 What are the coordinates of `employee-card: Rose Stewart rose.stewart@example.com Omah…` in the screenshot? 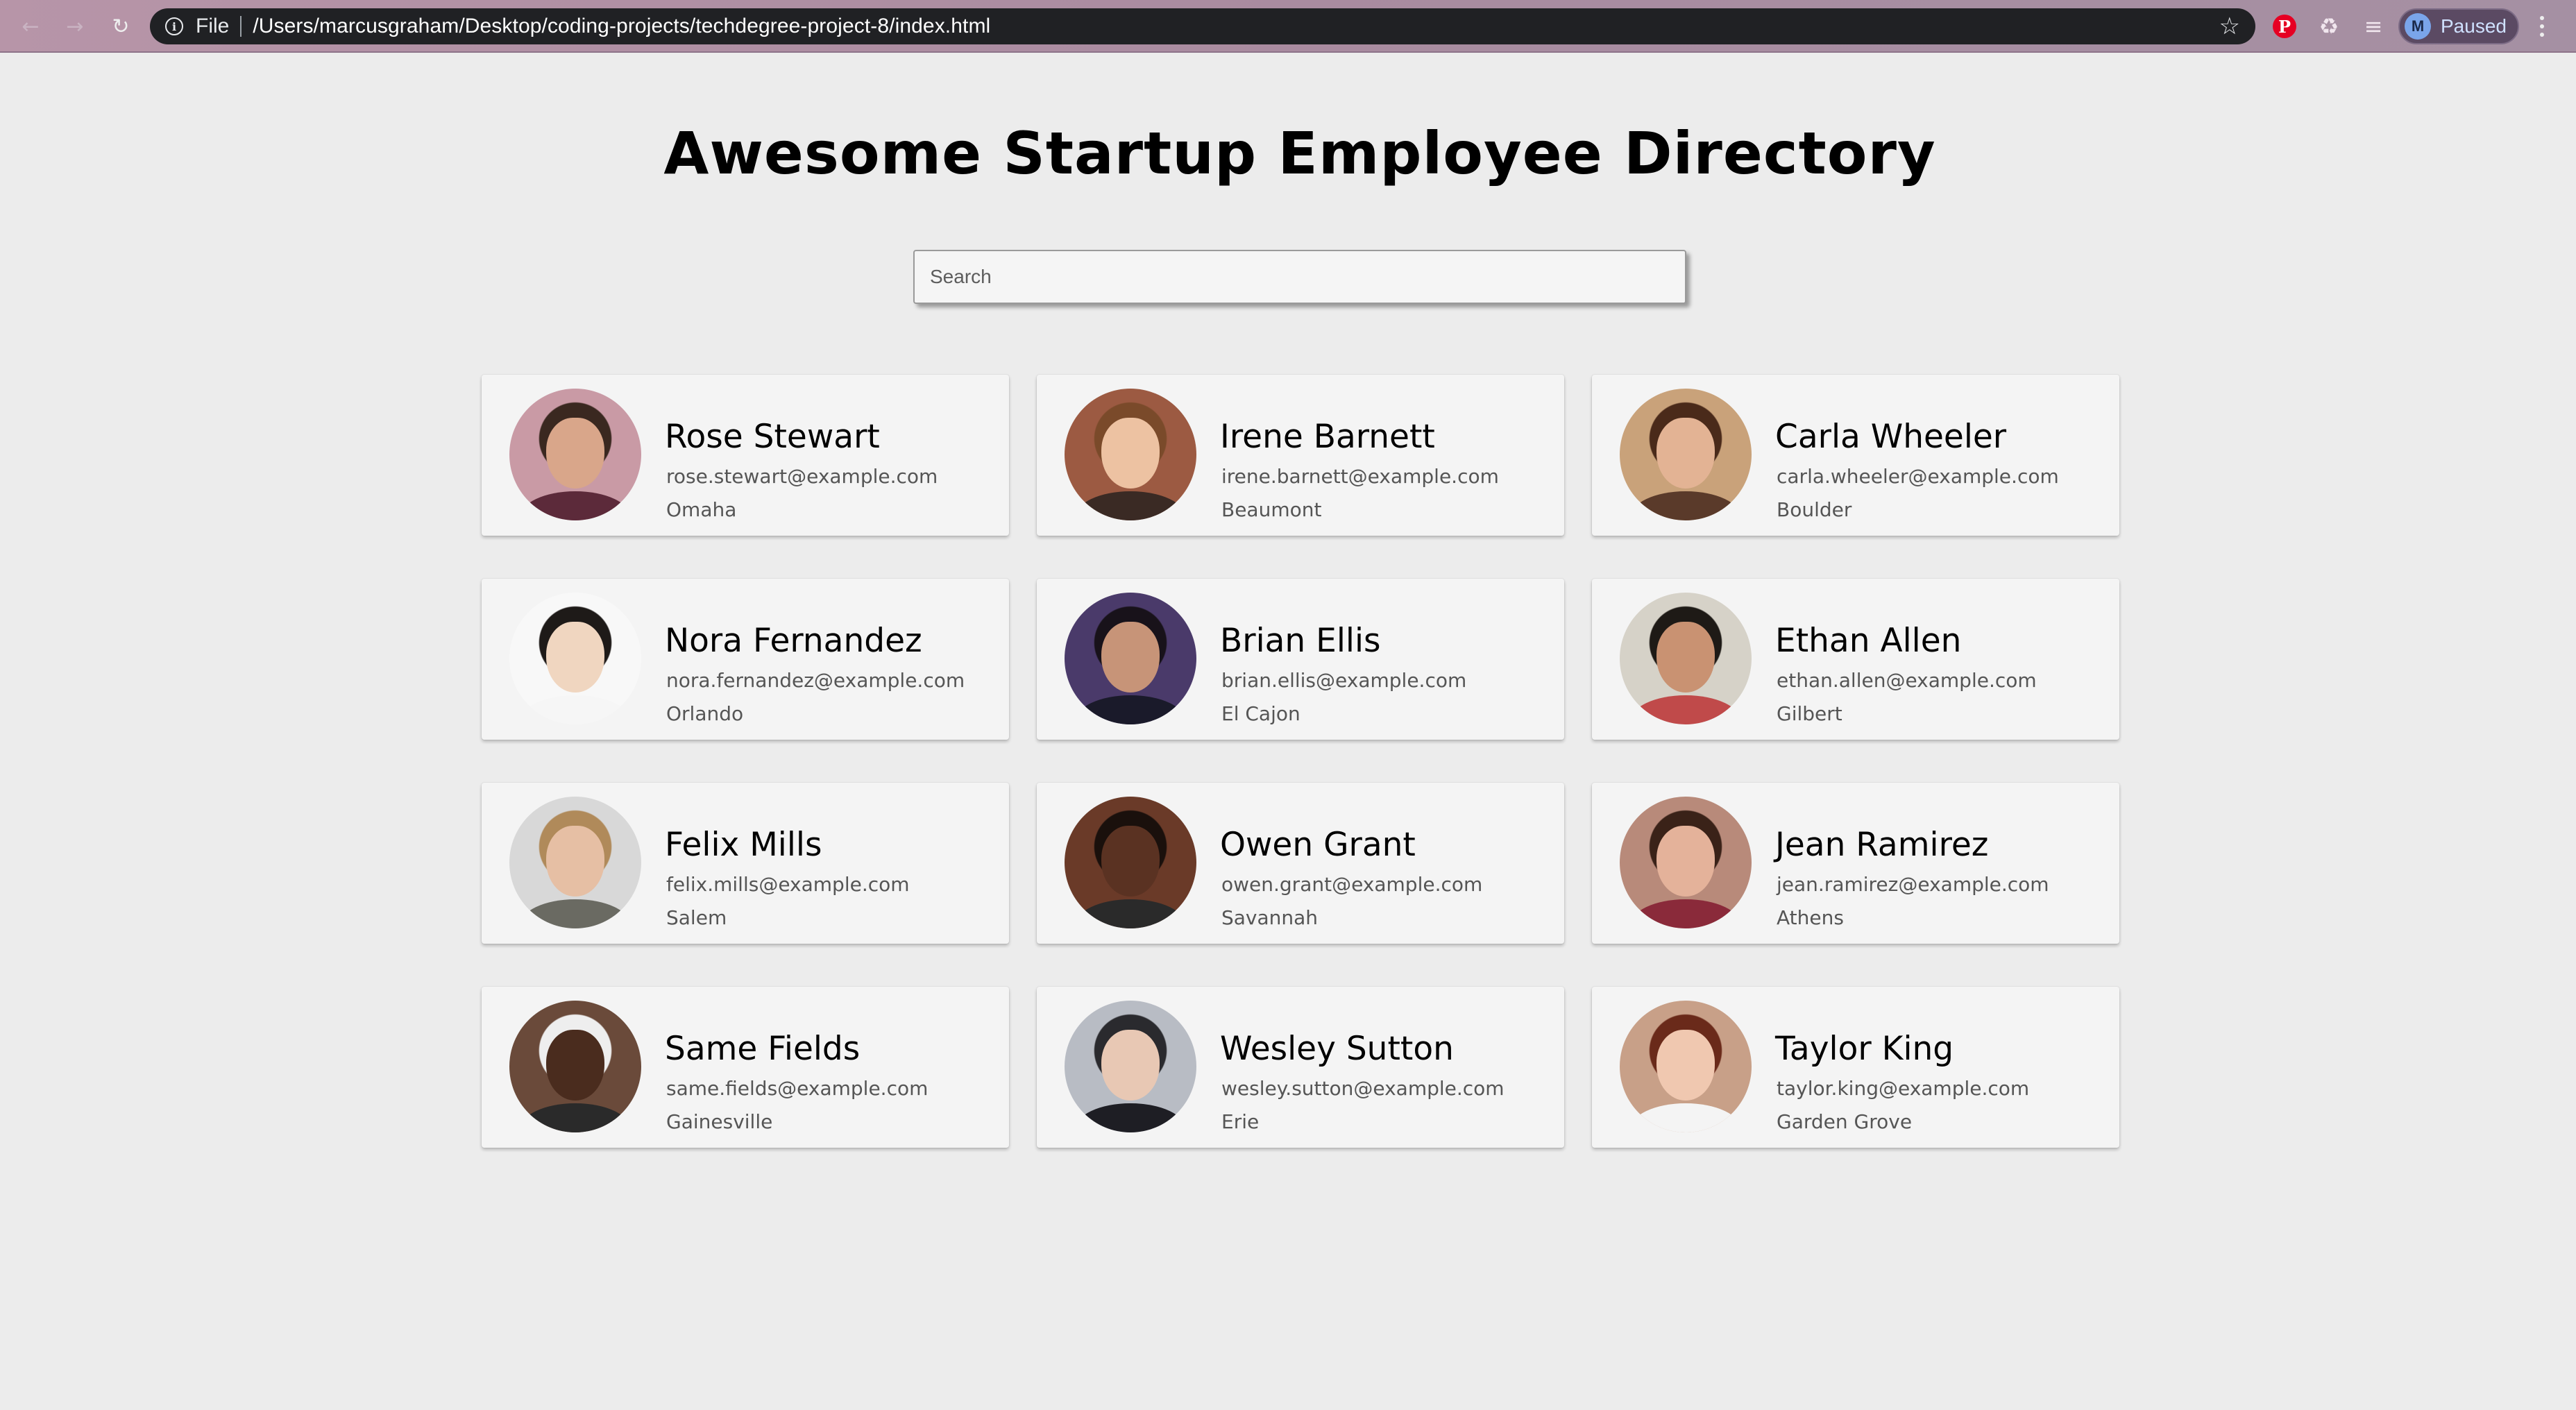 It's located at (746, 455).